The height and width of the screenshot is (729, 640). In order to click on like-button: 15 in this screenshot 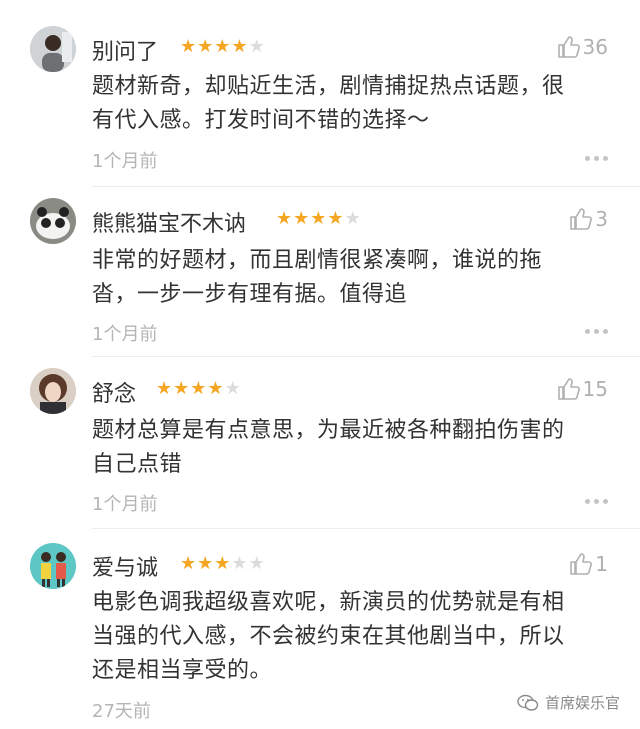, I will do `click(581, 389)`.